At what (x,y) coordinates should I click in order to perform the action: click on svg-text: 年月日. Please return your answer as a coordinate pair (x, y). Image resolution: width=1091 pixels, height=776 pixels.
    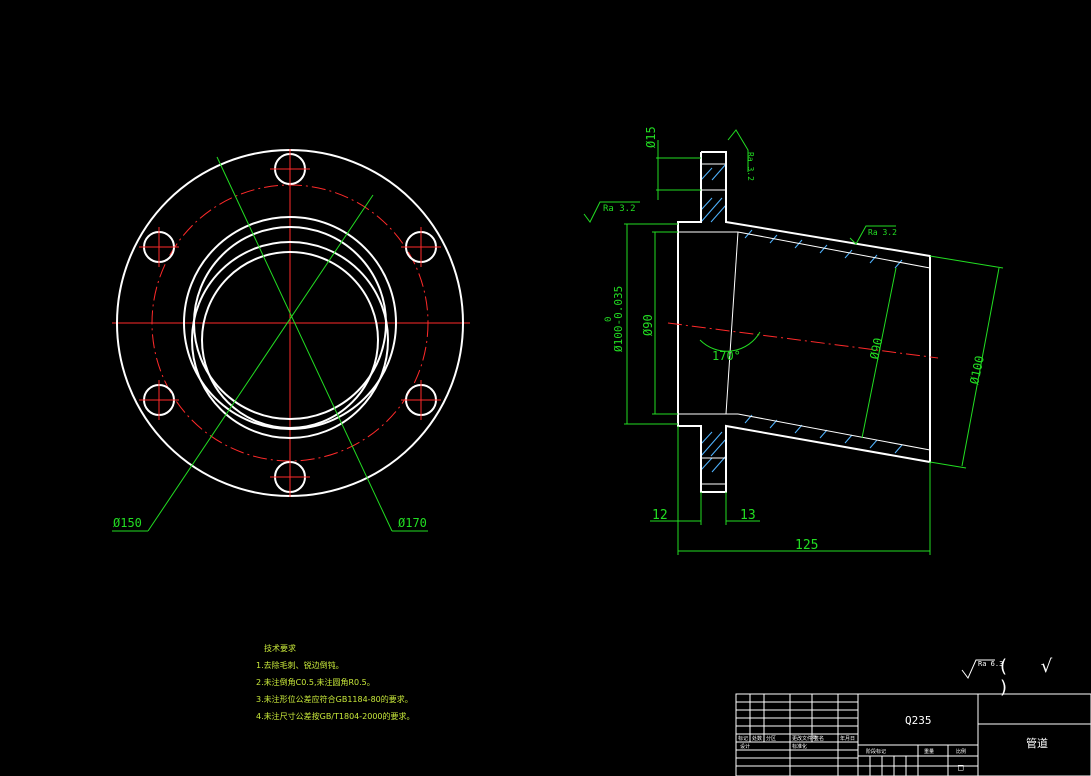
    Looking at the image, I should click on (847, 738).